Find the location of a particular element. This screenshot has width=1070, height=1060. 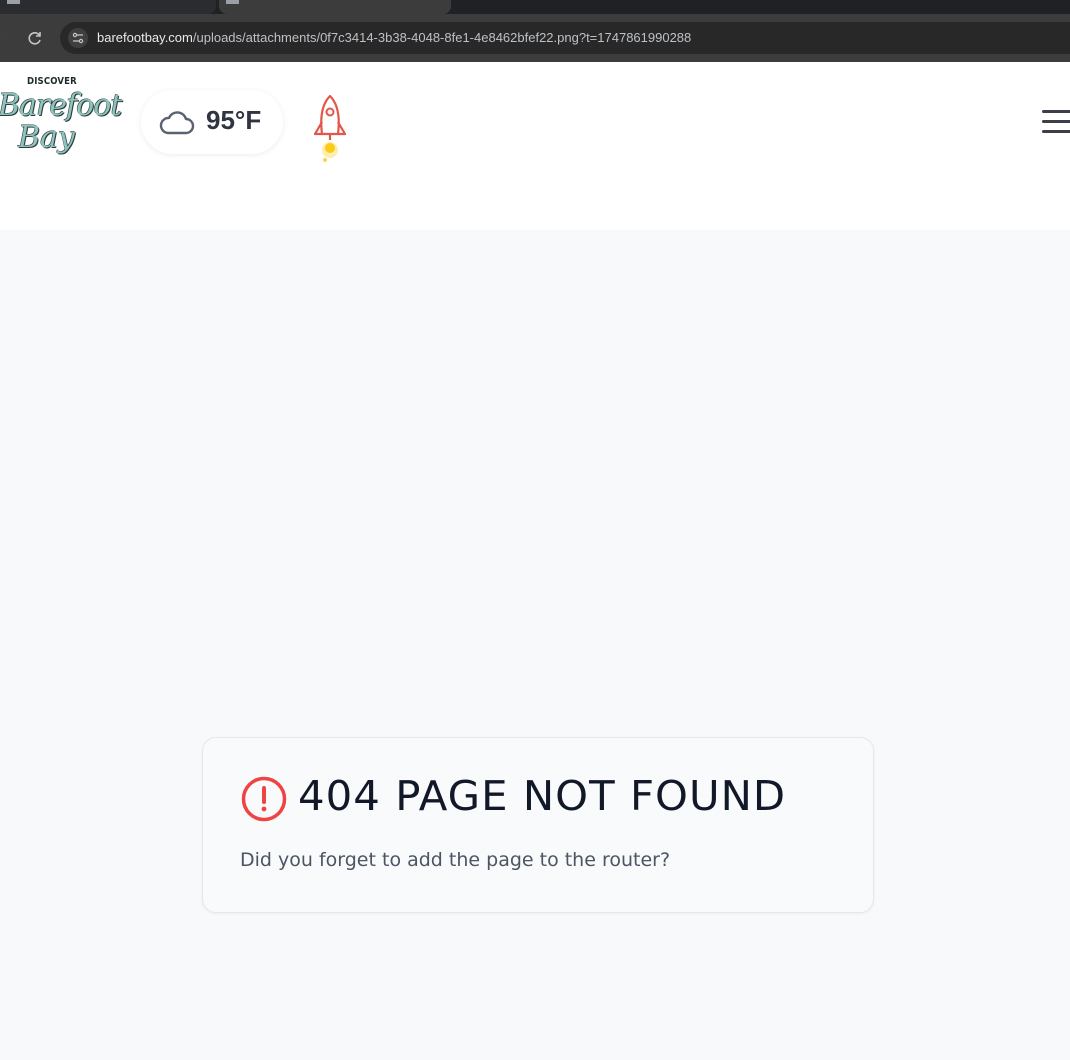

browser-tab is located at coordinates (108, 7).